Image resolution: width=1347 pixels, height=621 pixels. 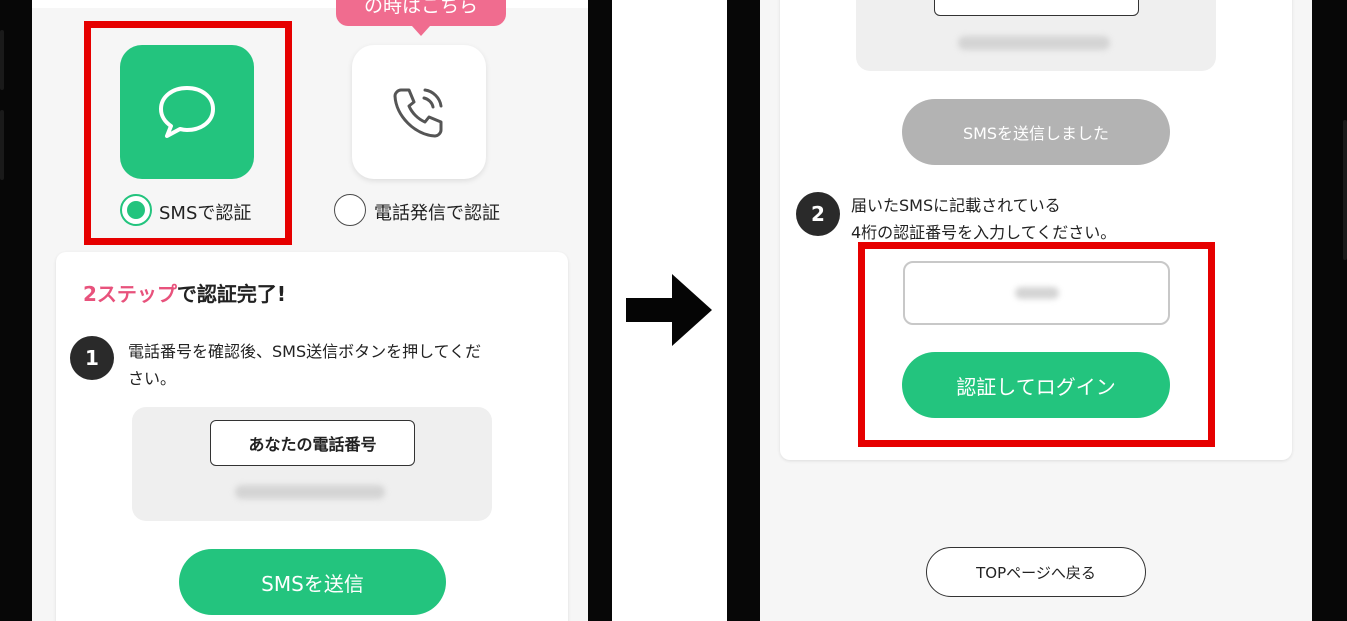 I want to click on step-1-text-line1: 電話番号を確認後、SMS送信ボタンを押してくだ, so click(x=305, y=351).